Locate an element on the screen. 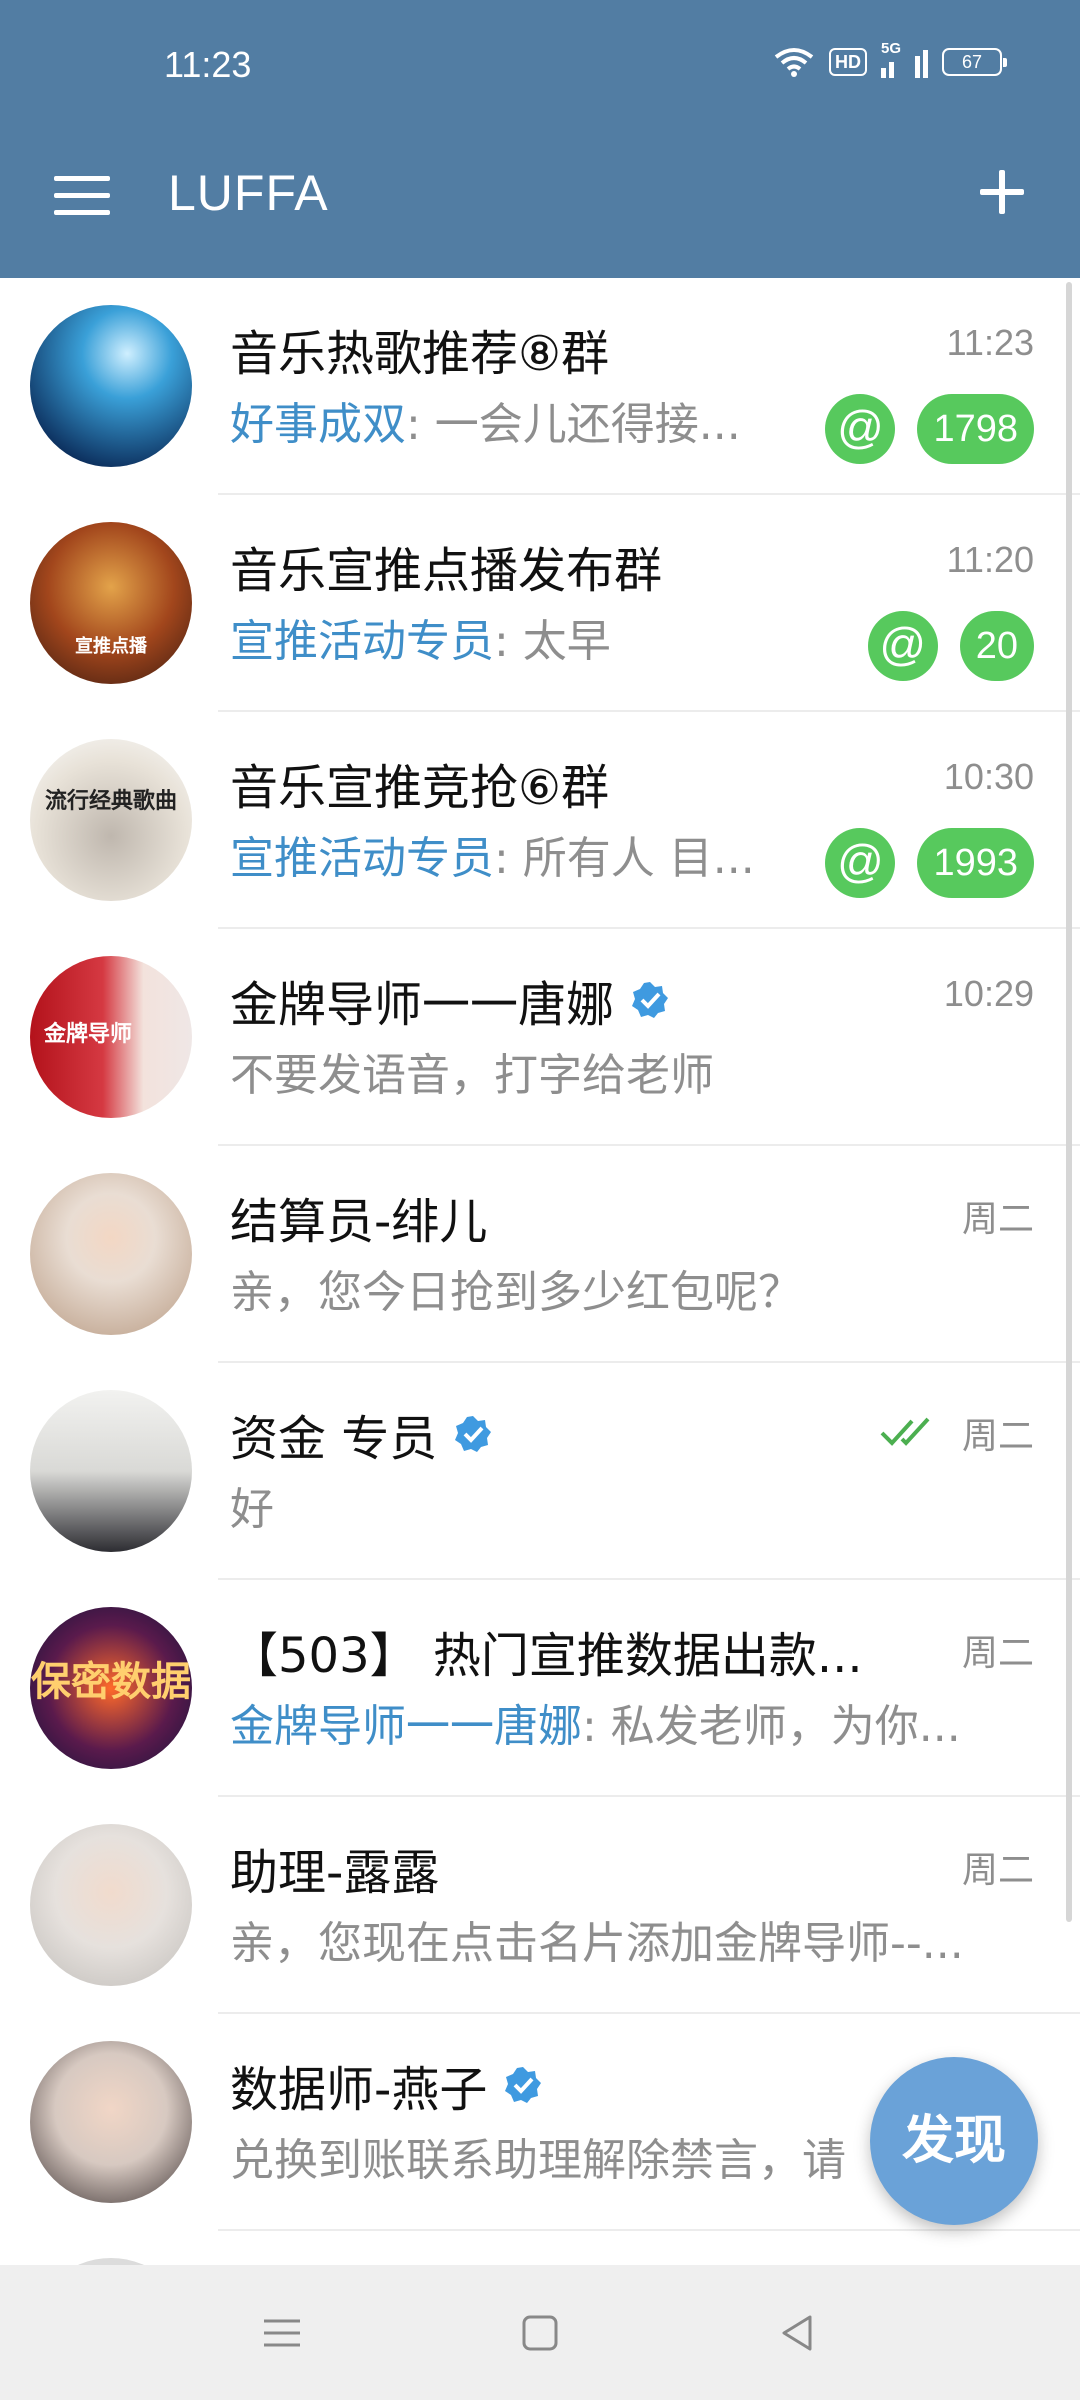  chat-name: 音乐热歌推荐⑧群 is located at coordinates (420, 354).